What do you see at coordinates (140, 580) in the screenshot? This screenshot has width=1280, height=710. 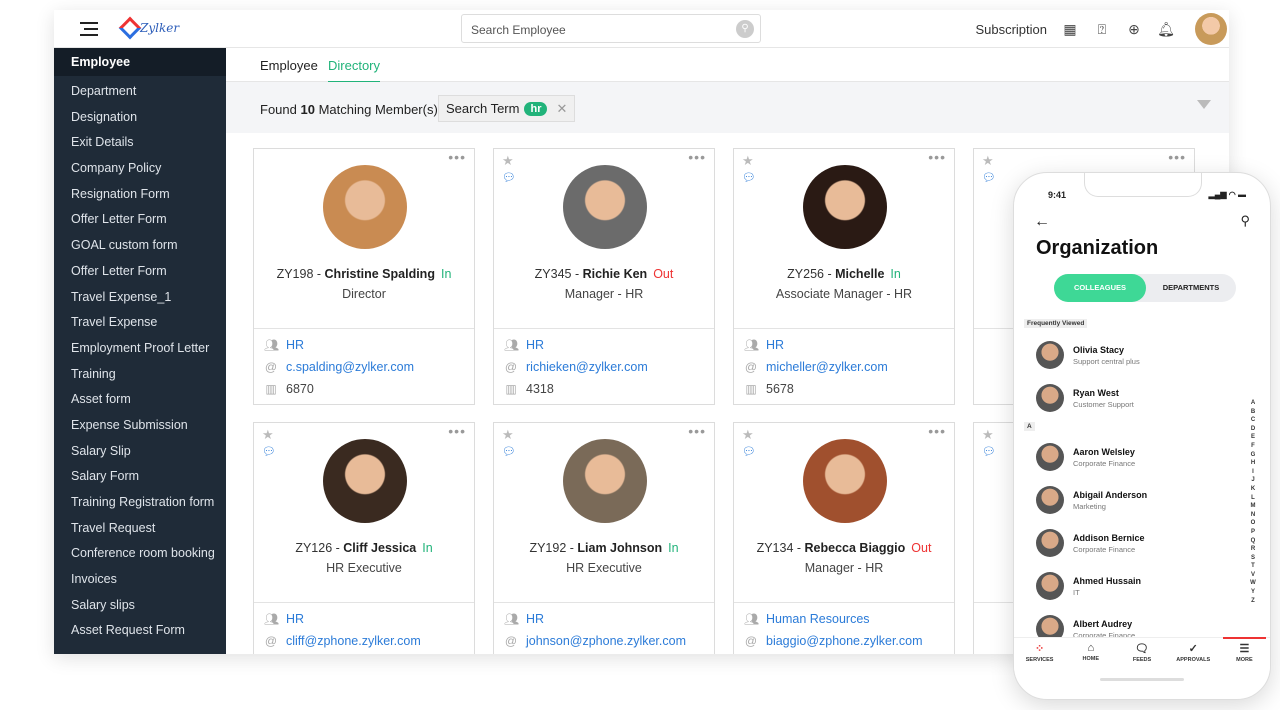 I see `sidebar-item: Invoices` at bounding box center [140, 580].